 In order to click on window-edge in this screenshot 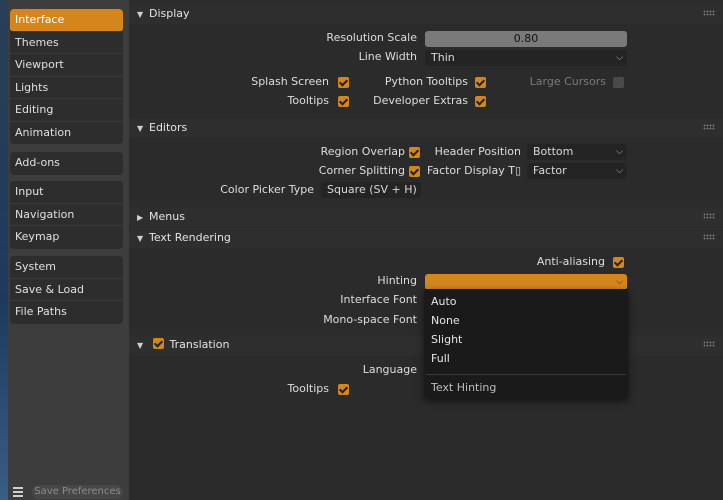, I will do `click(4, 250)`.